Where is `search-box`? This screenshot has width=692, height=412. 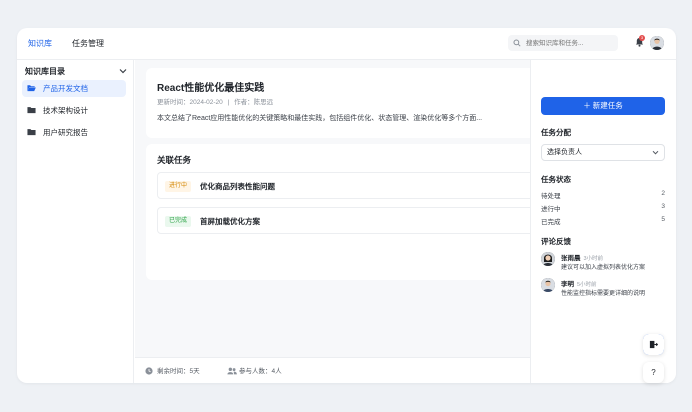
search-box is located at coordinates (563, 43).